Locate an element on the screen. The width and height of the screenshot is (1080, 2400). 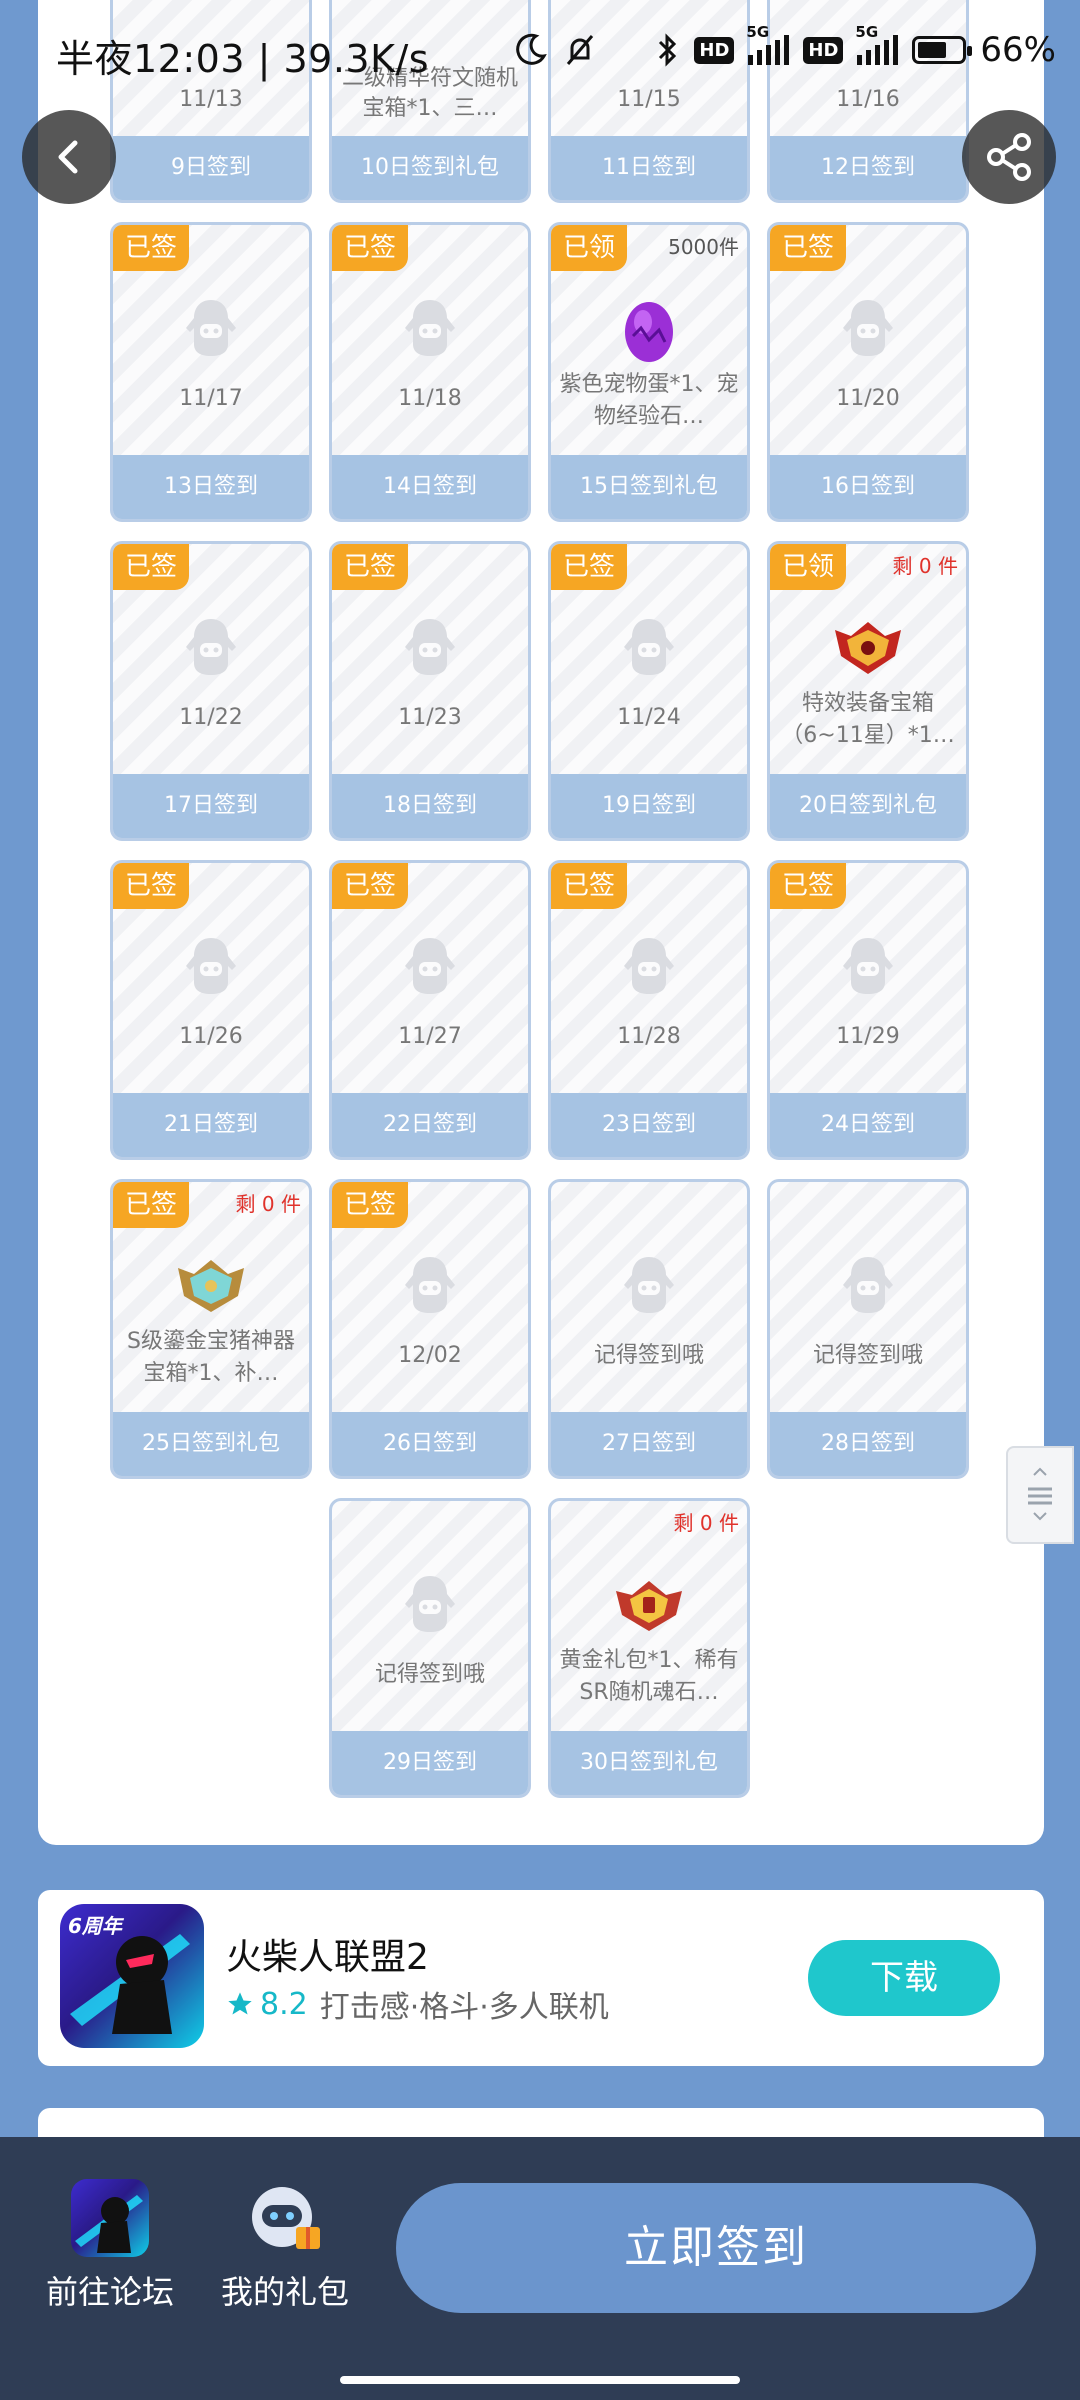
card-subtext: 11/17 is located at coordinates (211, 398).